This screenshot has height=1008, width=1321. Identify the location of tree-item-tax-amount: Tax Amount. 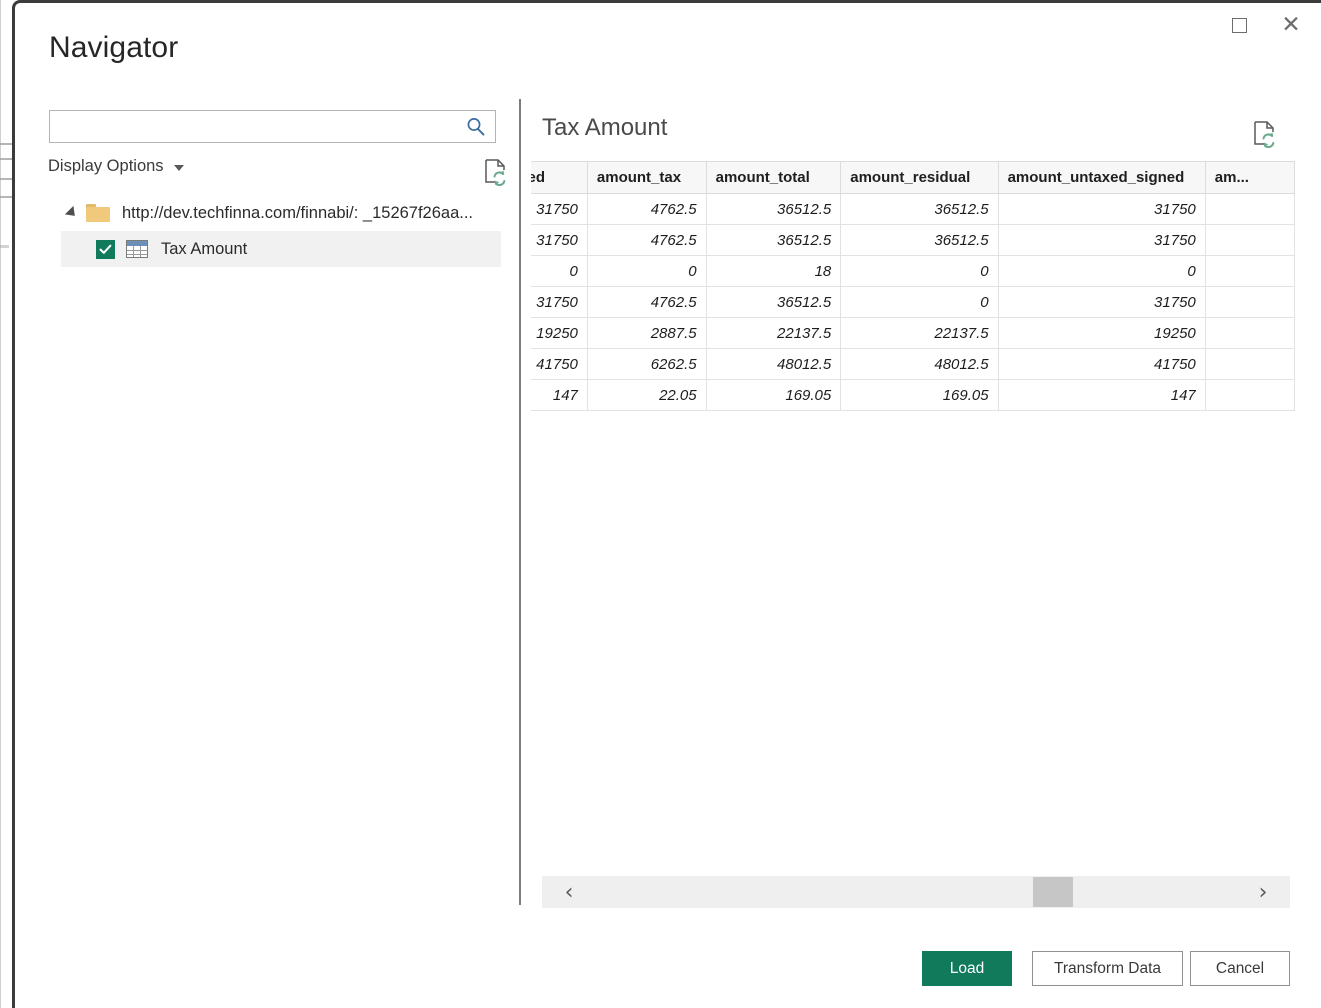
(281, 249).